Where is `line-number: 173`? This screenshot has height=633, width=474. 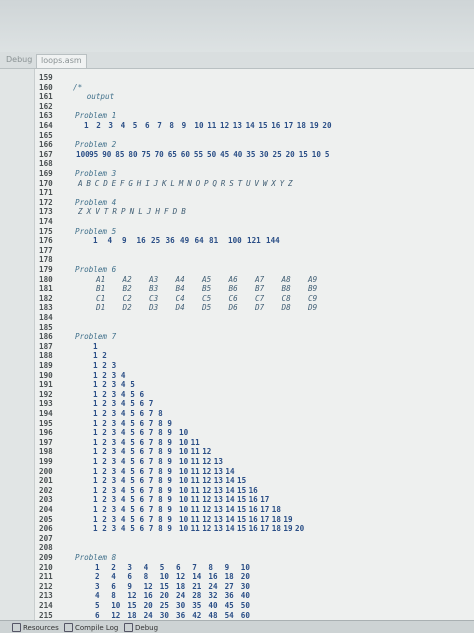
line-number: 173 is located at coordinates (46, 212).